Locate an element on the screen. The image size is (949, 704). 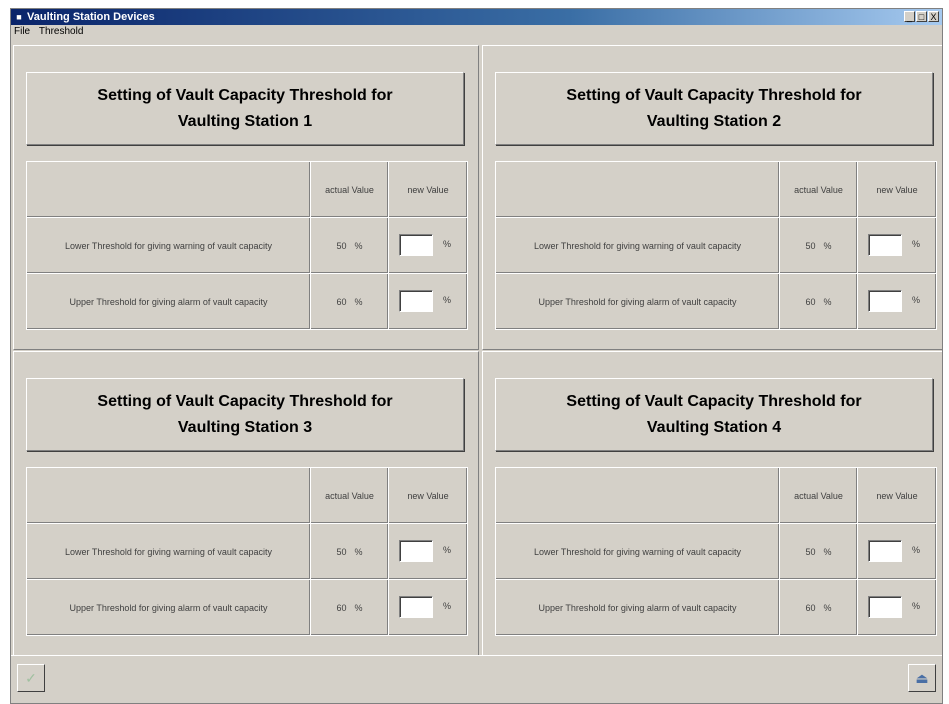
maximize-button: □ is located at coordinates (921, 16).